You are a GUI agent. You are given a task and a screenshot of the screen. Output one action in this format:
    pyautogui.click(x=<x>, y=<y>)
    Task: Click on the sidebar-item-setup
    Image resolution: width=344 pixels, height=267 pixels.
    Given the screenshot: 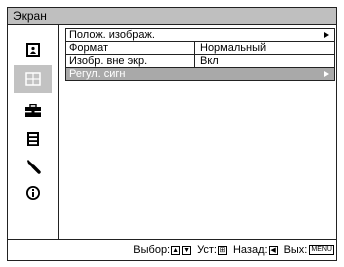 What is the action you would take?
    pyautogui.click(x=33, y=111)
    